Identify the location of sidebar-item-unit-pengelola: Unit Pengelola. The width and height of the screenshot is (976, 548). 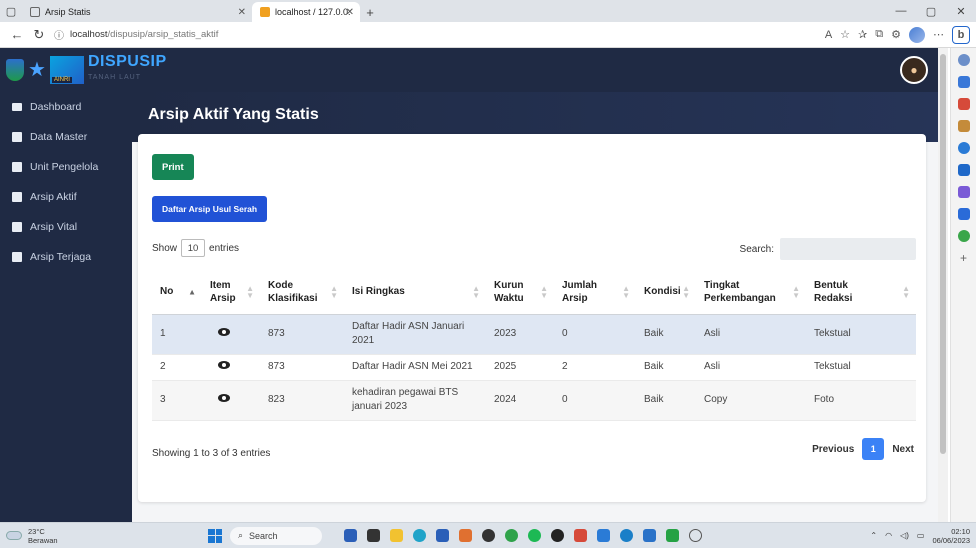
(66, 167).